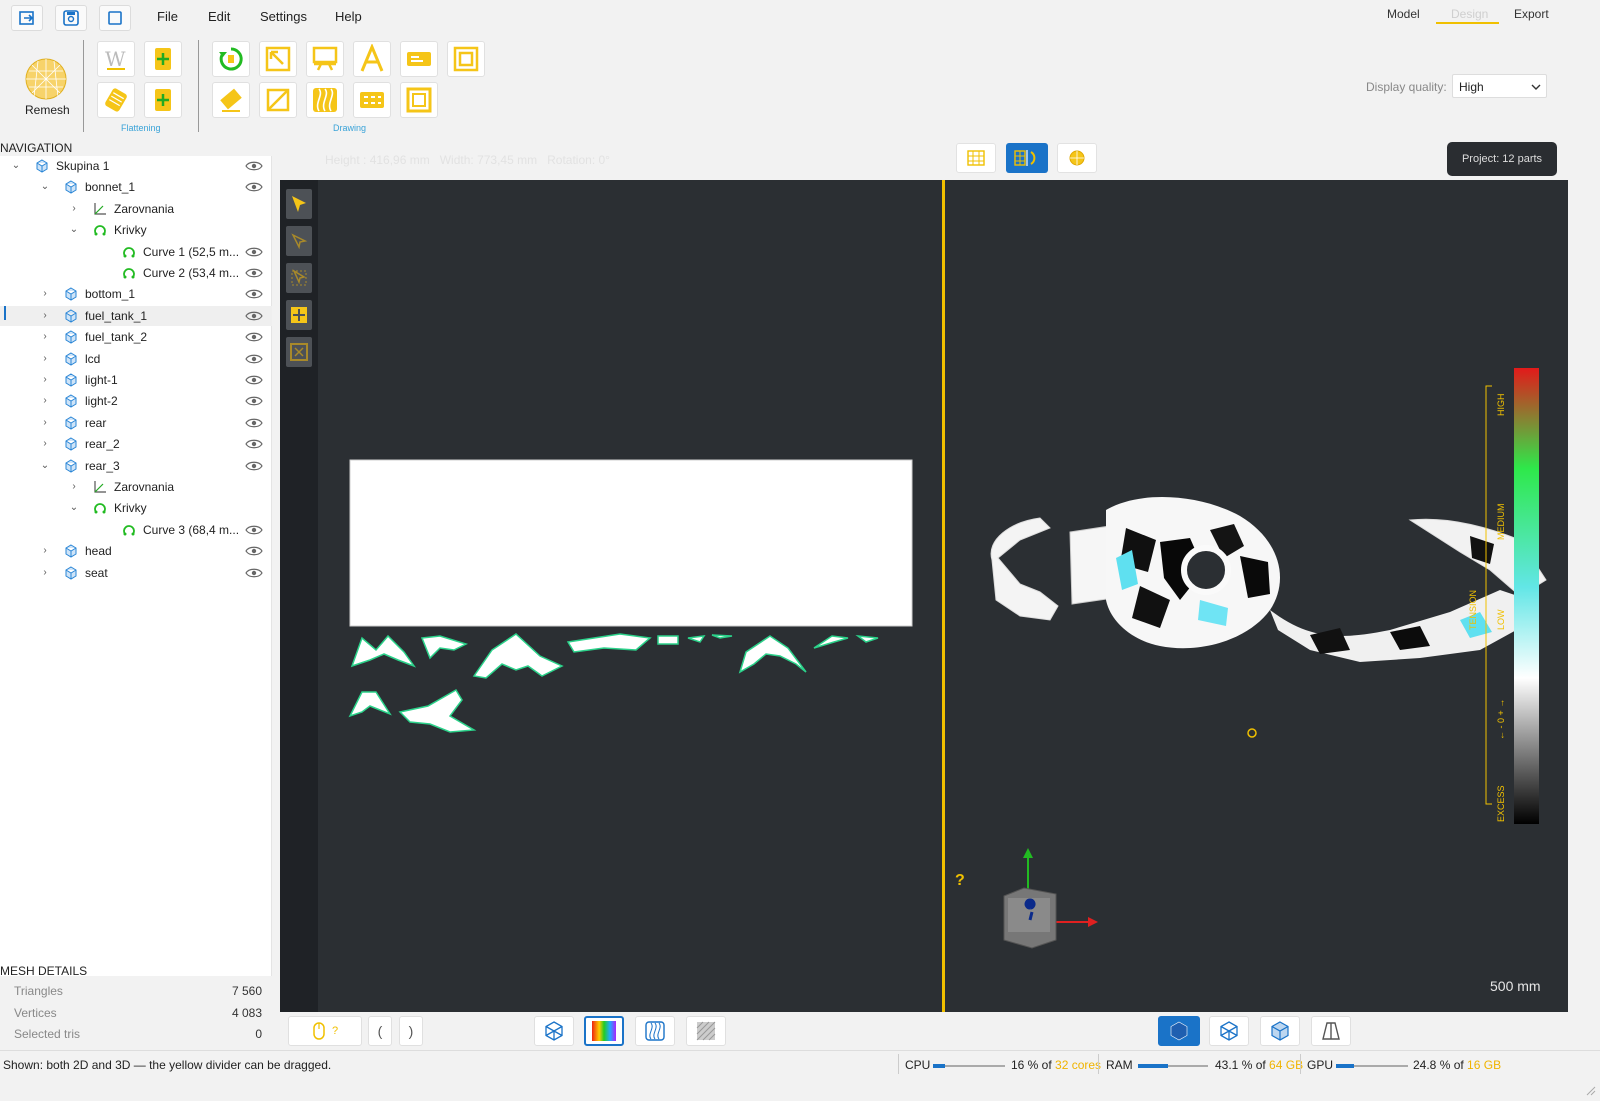 This screenshot has height=1101, width=1600. I want to click on eraser-button, so click(231, 100).